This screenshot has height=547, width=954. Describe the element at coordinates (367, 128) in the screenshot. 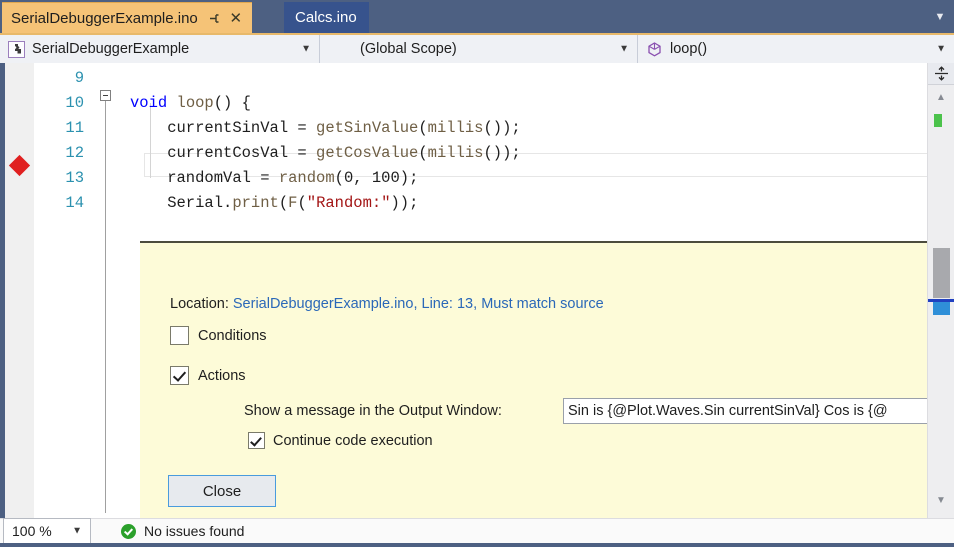

I see `code-token: getSinValue` at that location.